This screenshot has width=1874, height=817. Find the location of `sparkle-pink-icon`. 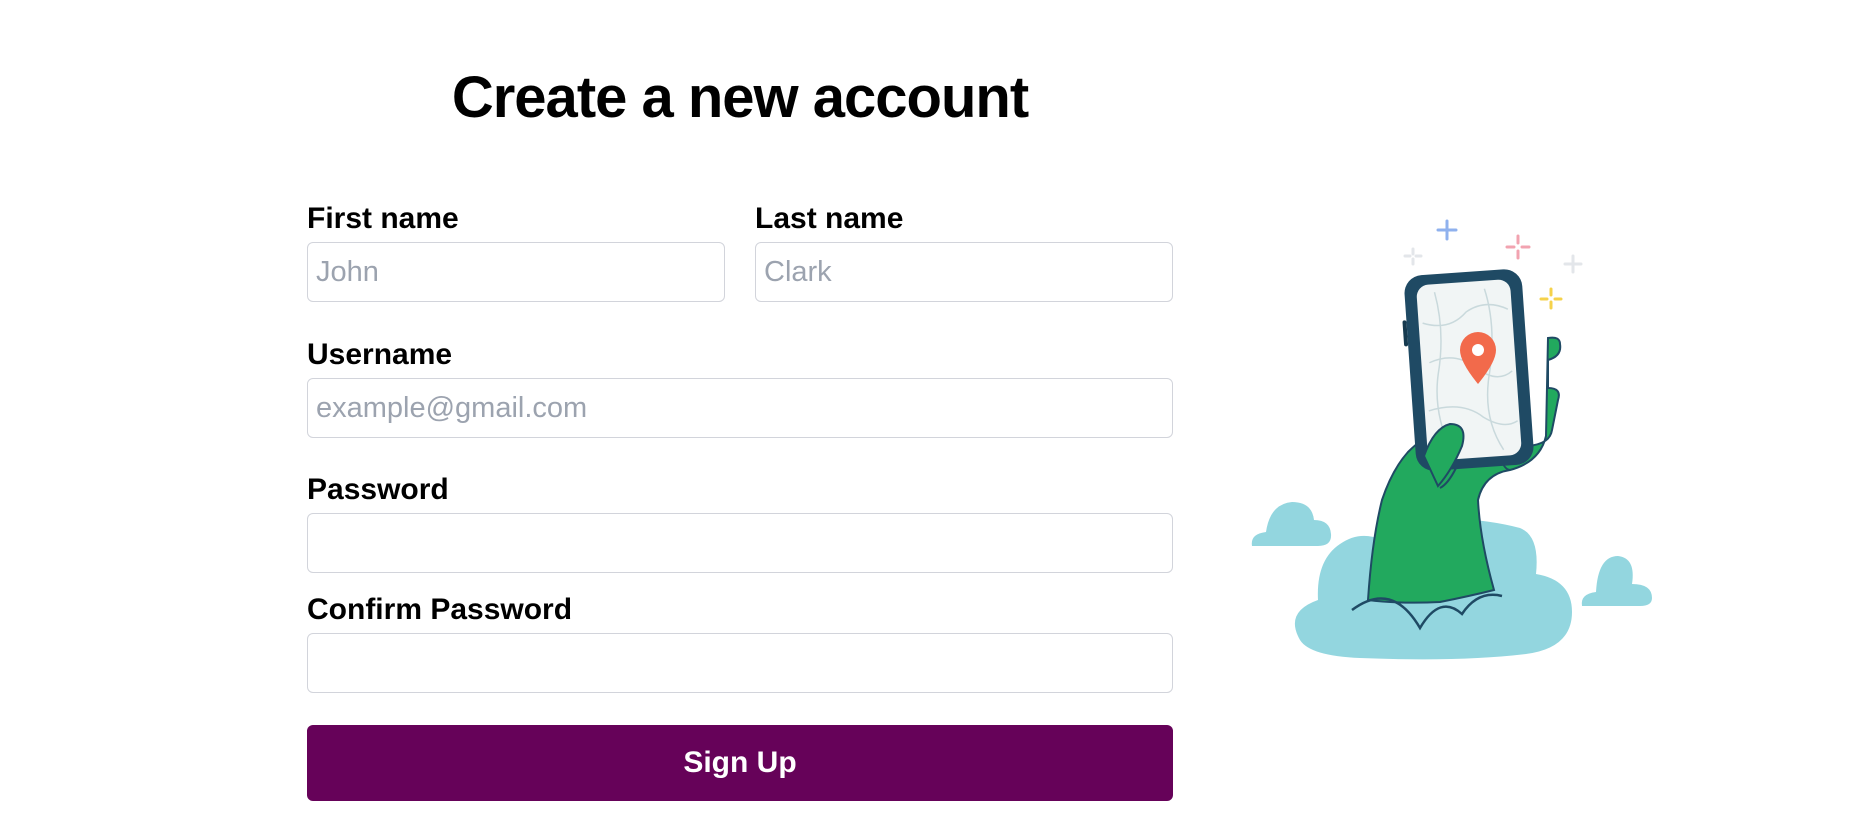

sparkle-pink-icon is located at coordinates (1518, 247).